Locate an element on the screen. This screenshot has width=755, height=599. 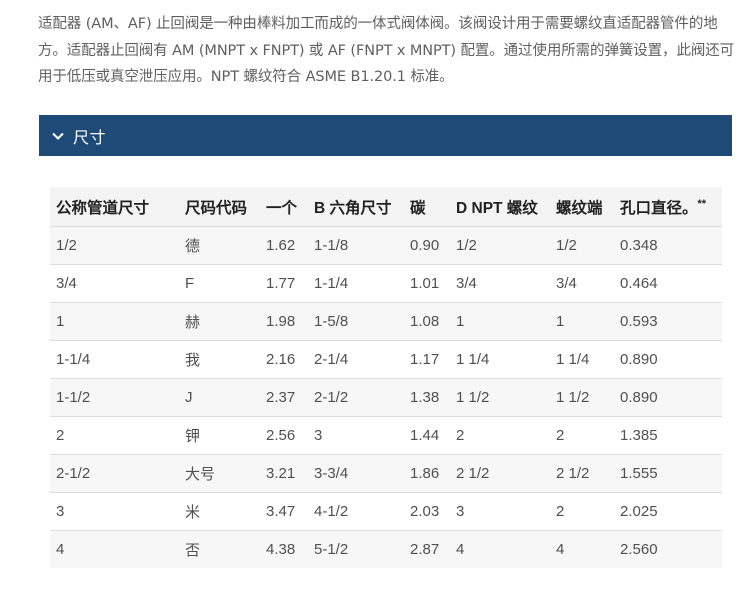
cell-nominal-size: 2-1/2 is located at coordinates (114, 473).